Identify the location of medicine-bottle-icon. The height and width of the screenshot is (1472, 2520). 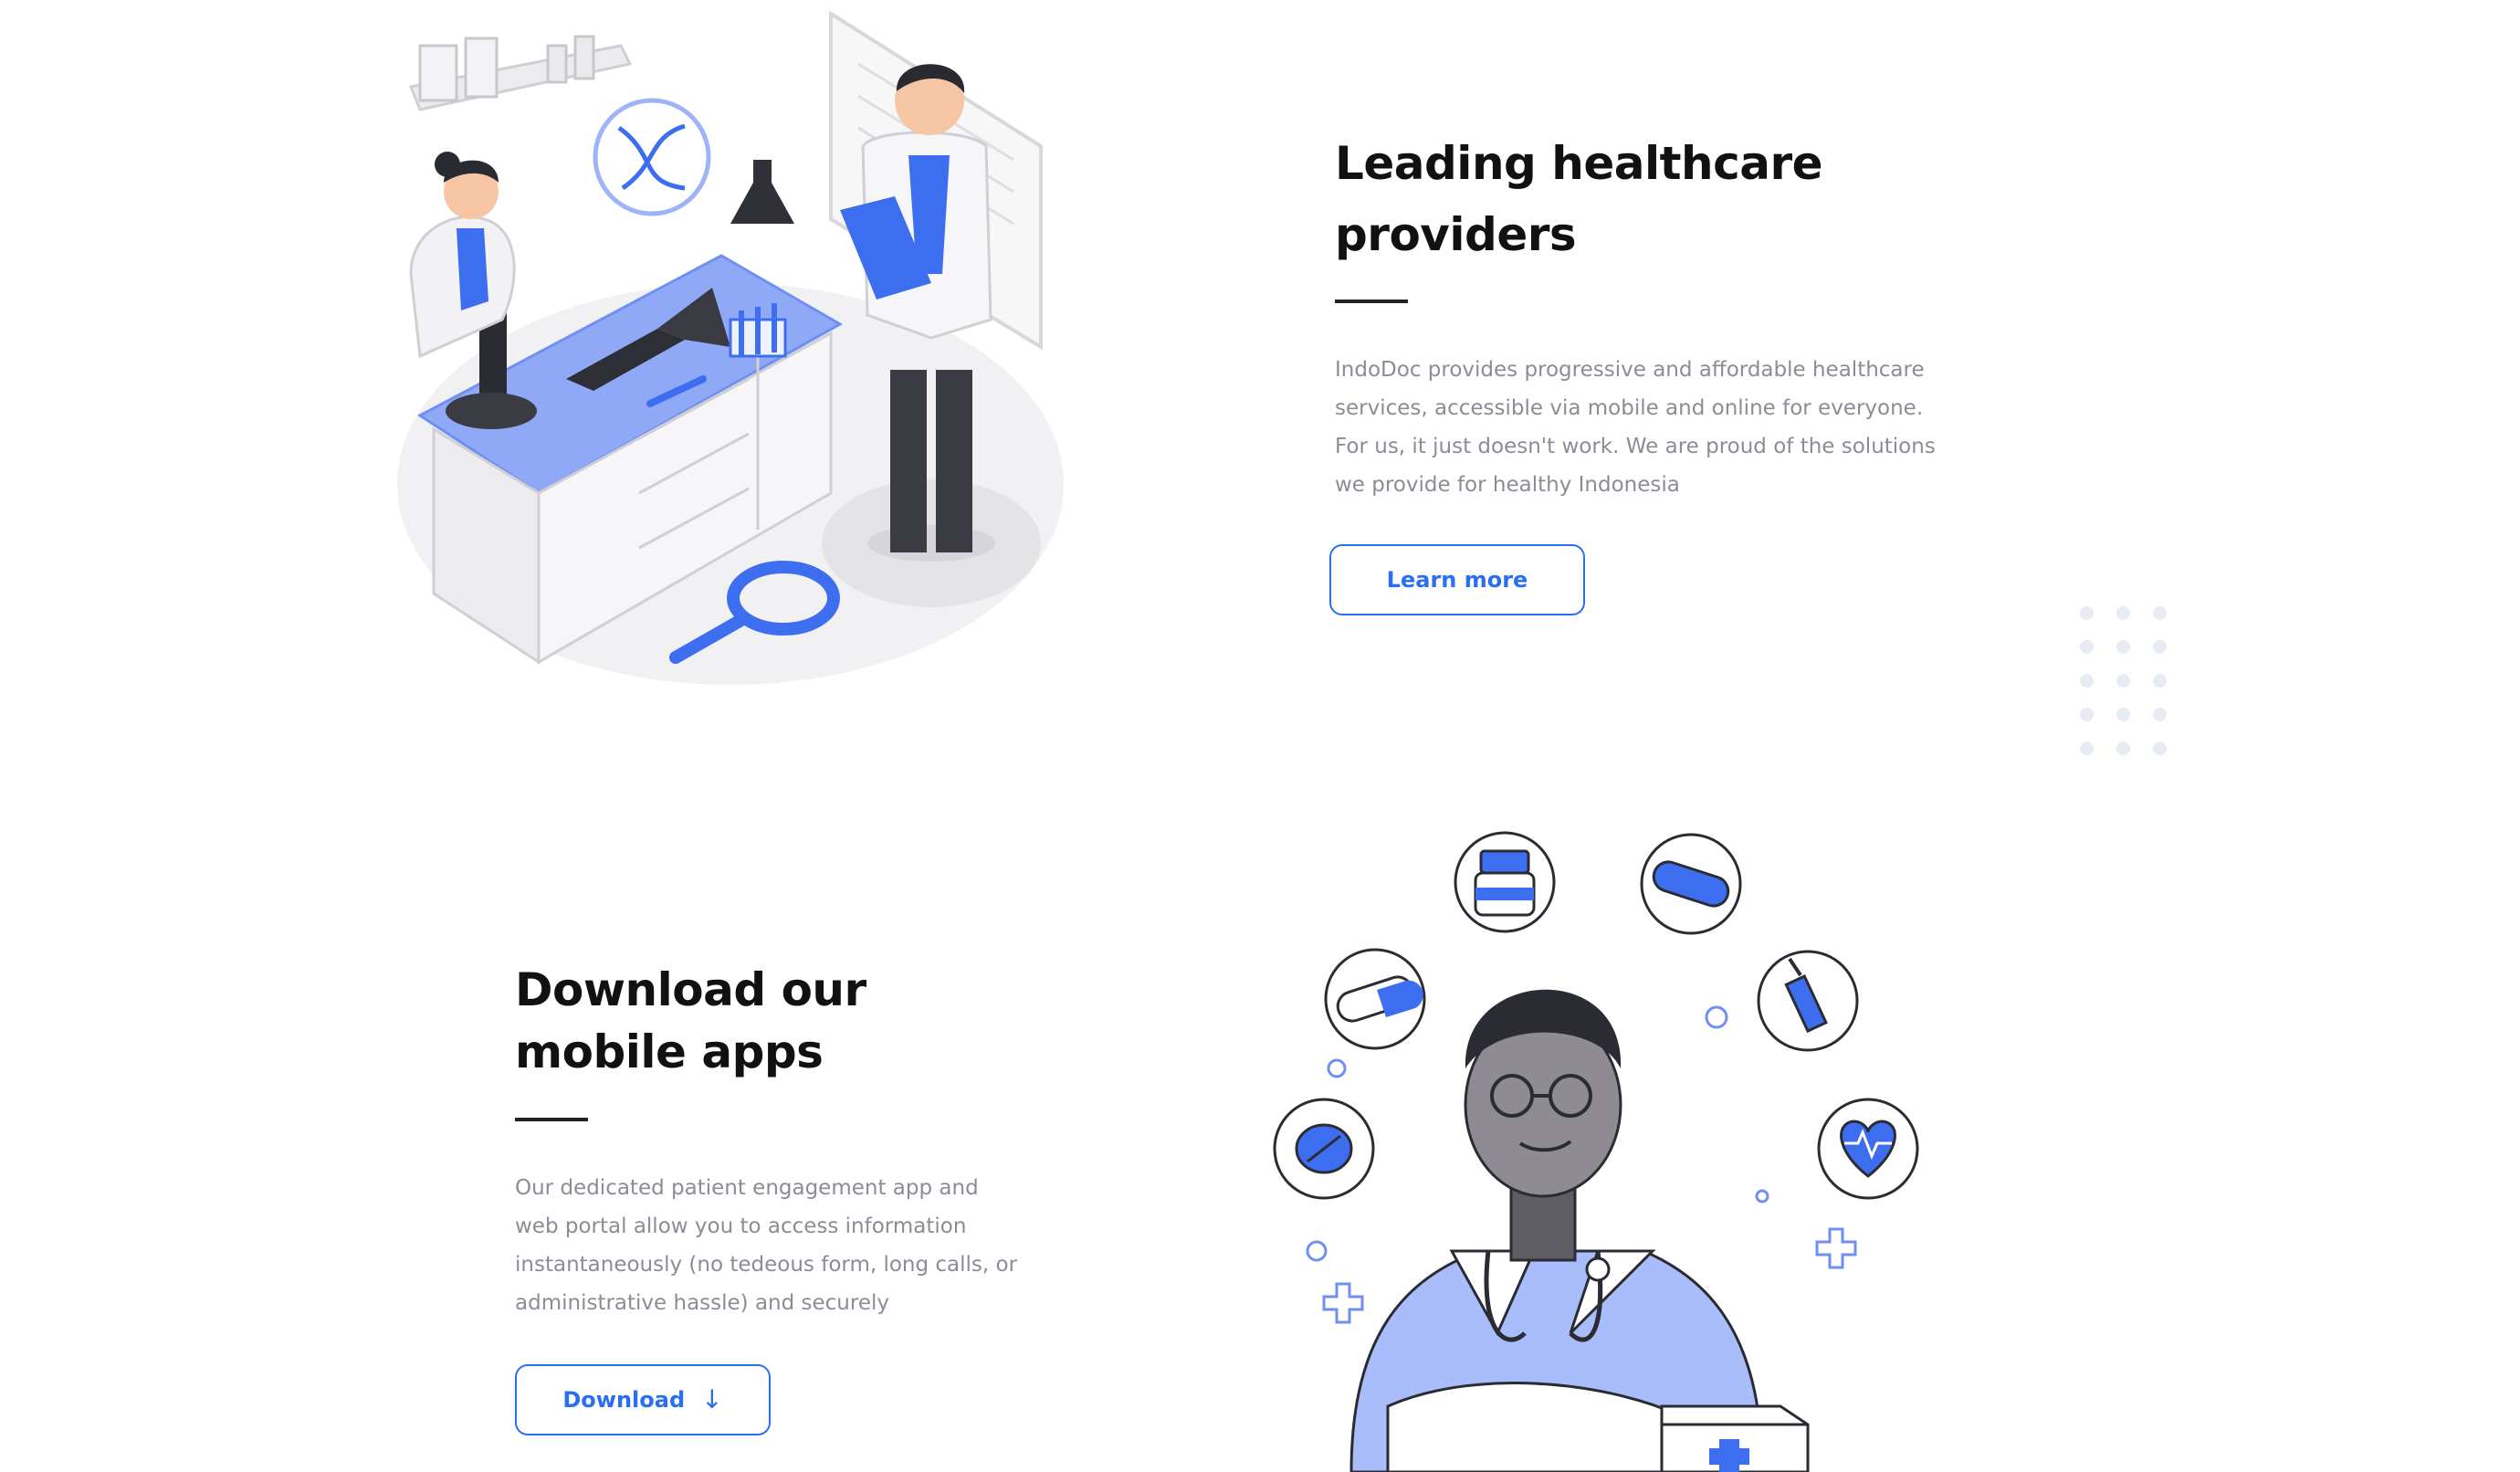
(1505, 882).